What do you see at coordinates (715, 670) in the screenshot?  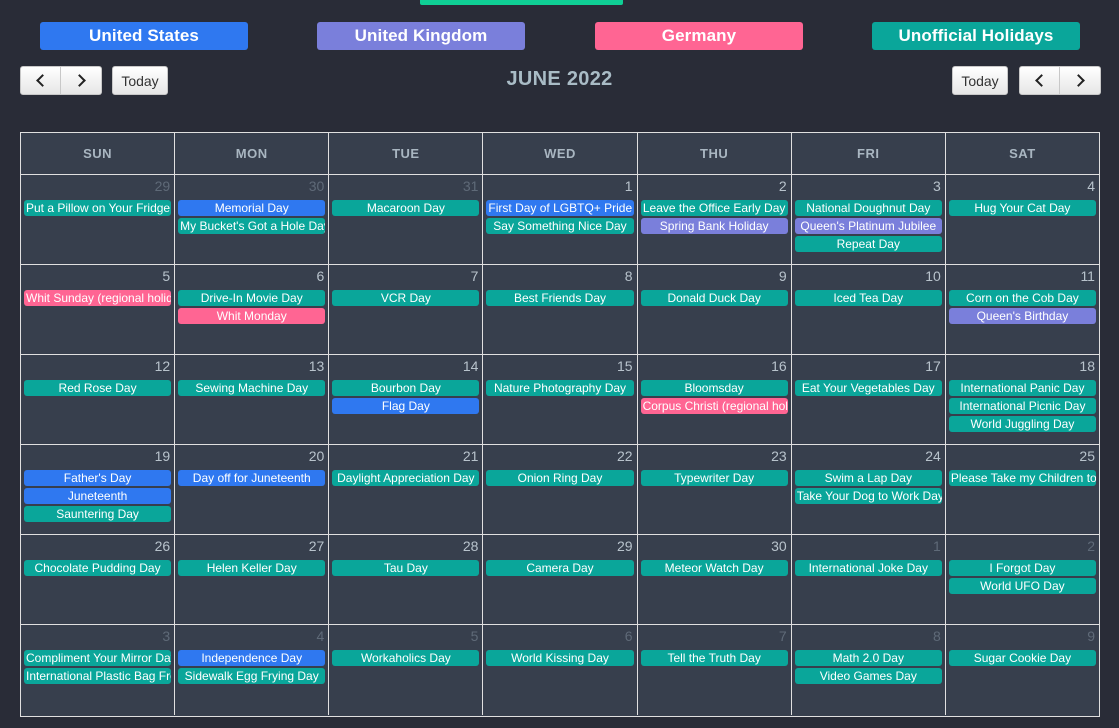 I see `day-cell: 7 Tell the Truth Day` at bounding box center [715, 670].